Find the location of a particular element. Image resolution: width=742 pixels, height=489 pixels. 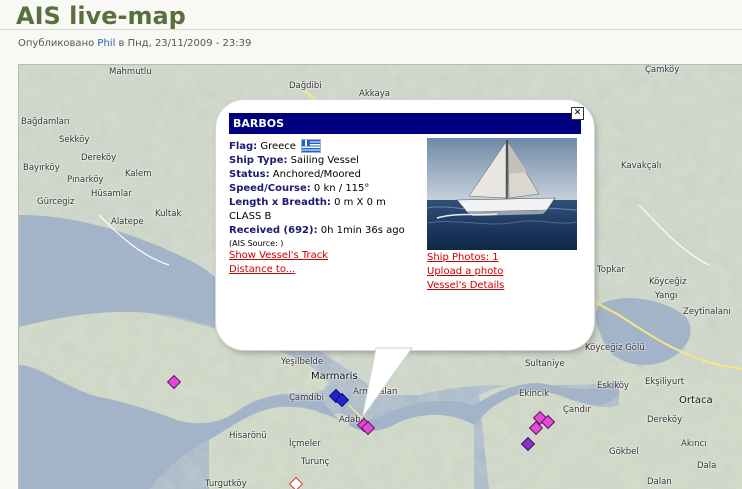

ship-photos-link: Ship Photos: 1 is located at coordinates (465, 258).